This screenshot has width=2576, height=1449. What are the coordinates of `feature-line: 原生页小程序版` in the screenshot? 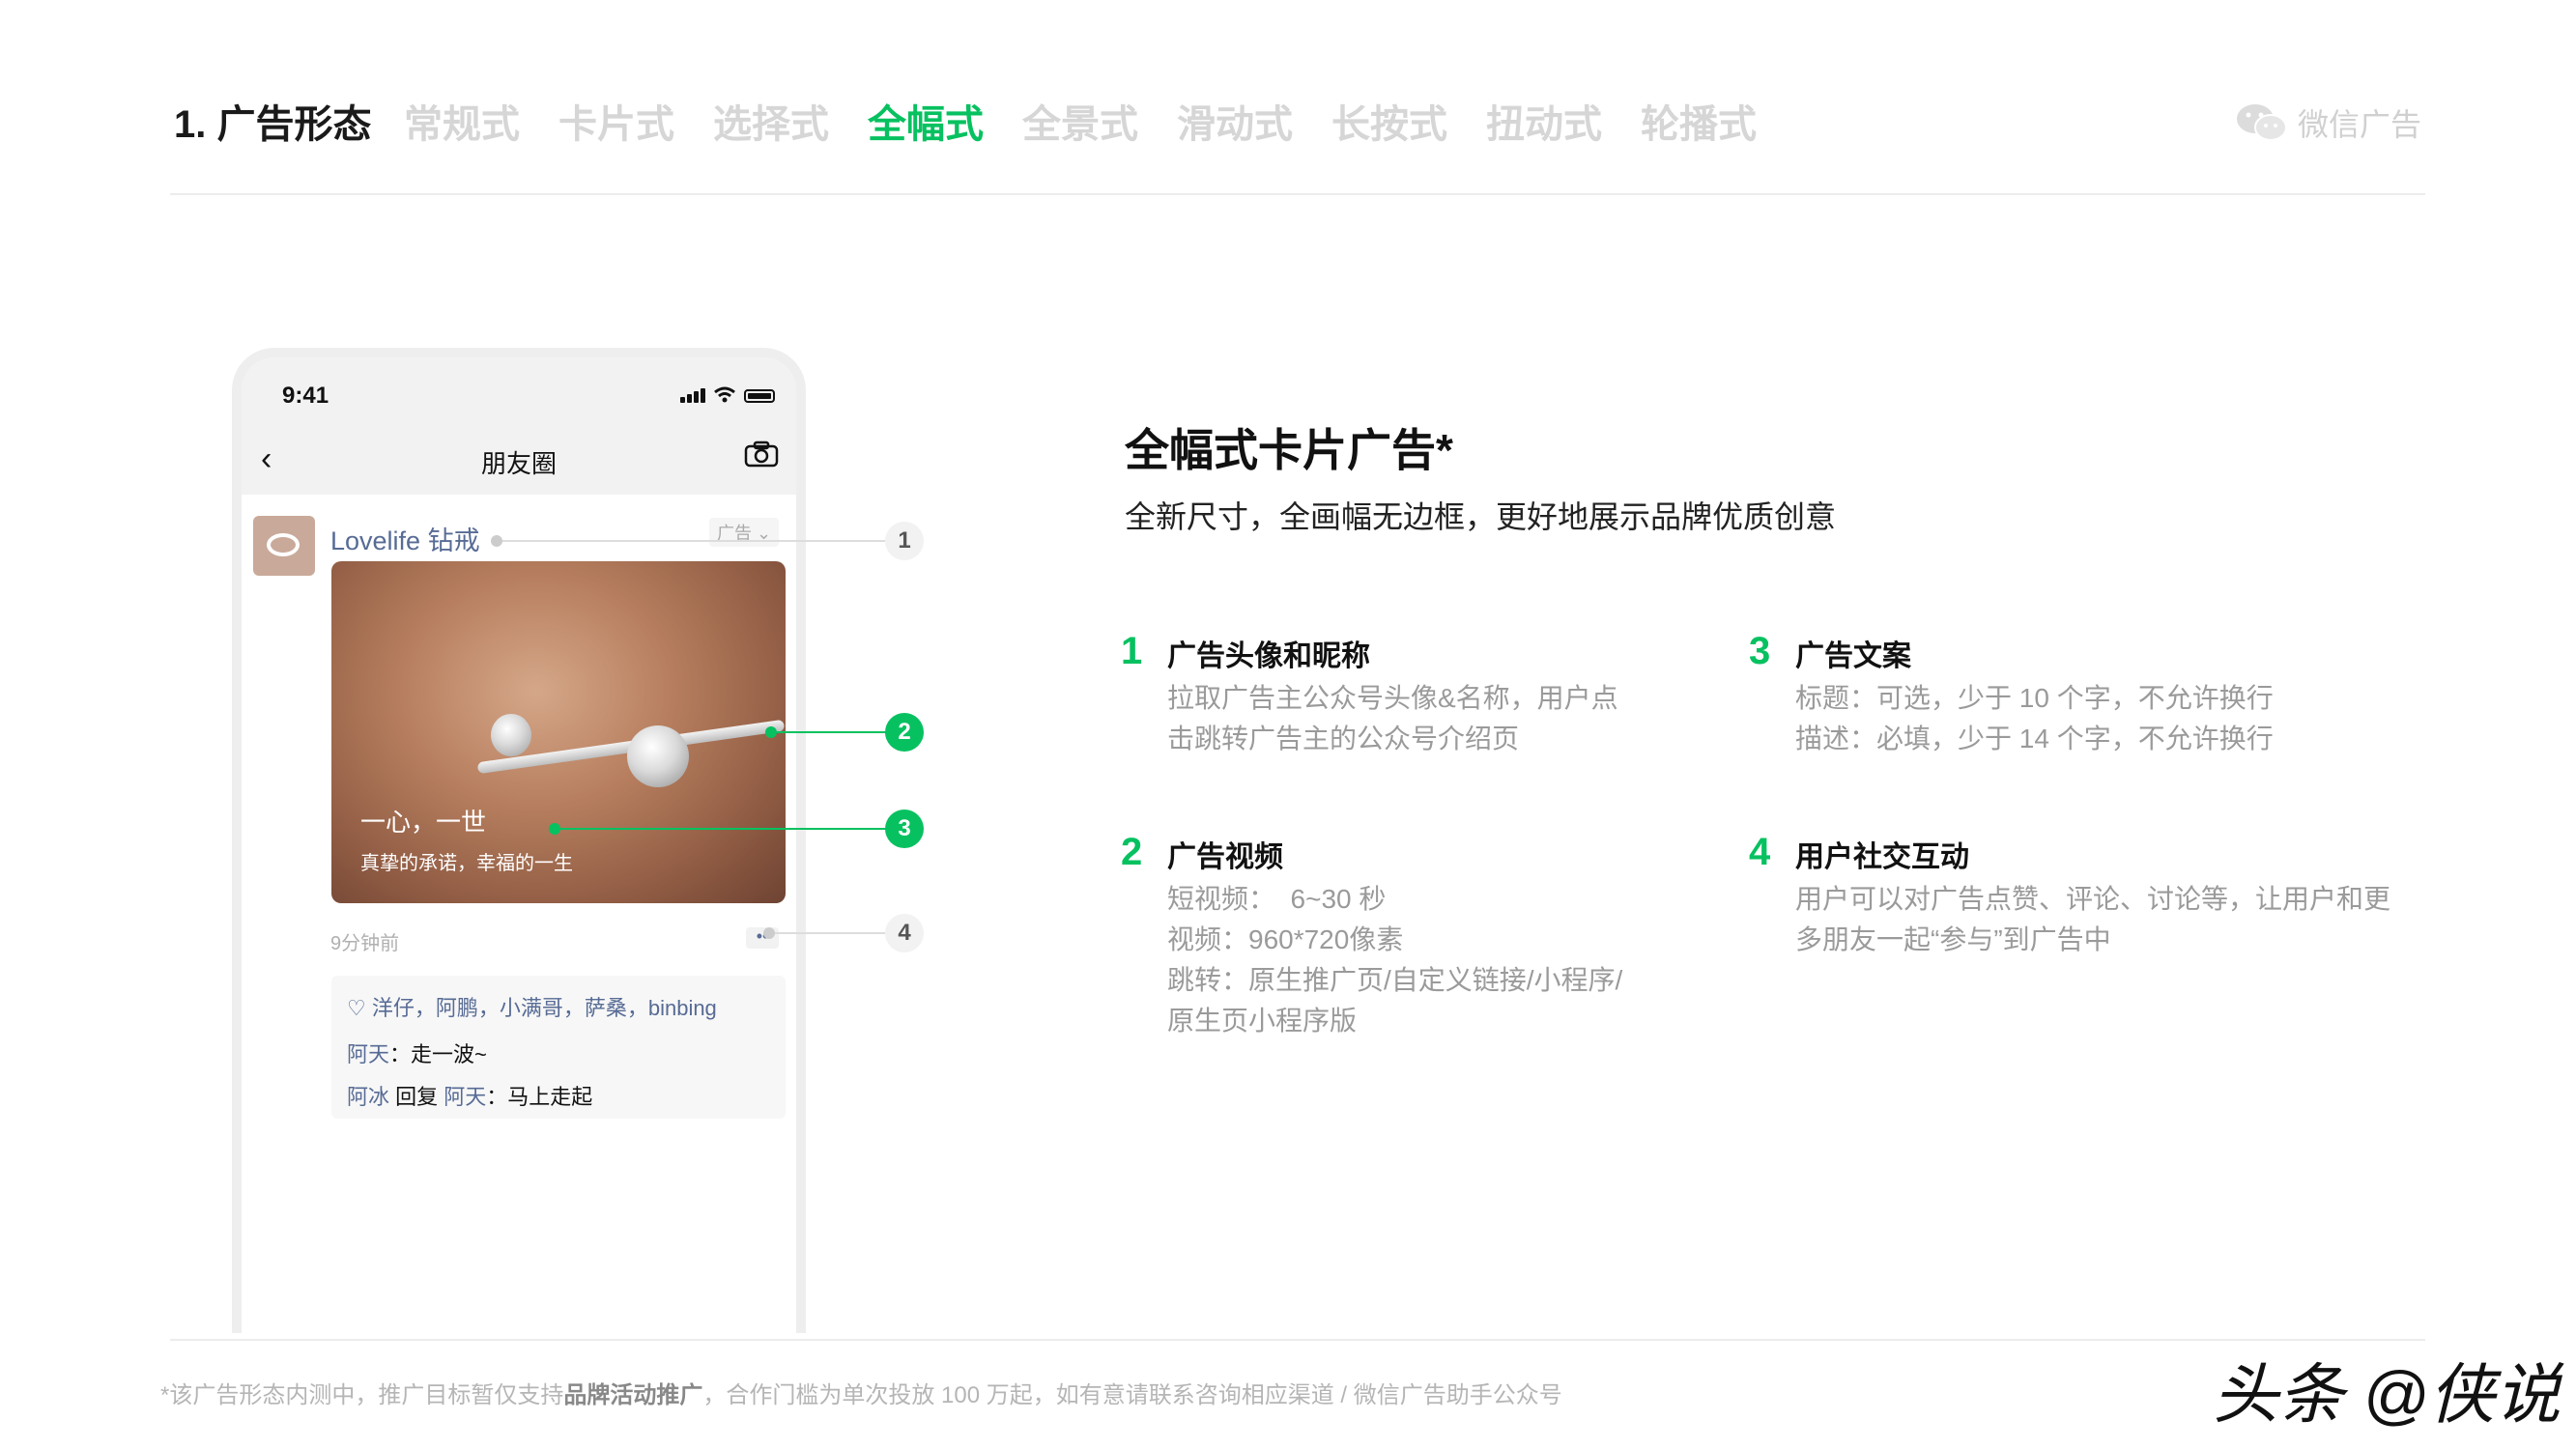 It's located at (1262, 1021).